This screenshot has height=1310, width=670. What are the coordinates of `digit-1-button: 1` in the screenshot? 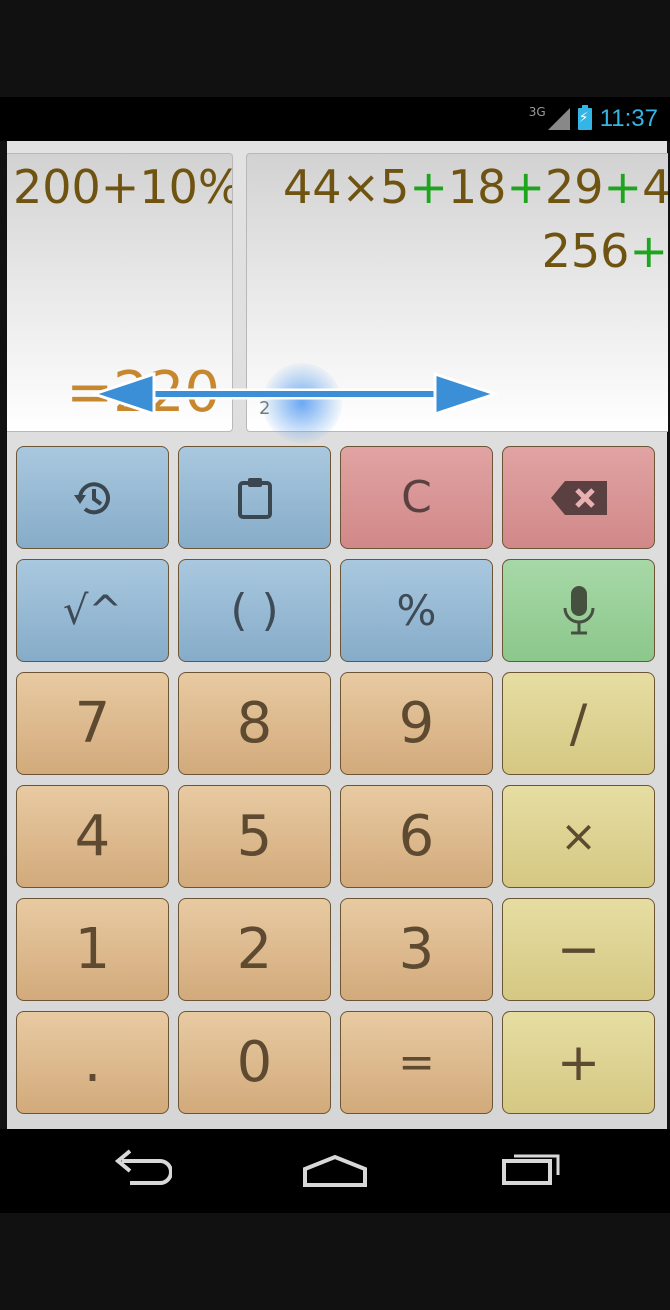 It's located at (92, 949).